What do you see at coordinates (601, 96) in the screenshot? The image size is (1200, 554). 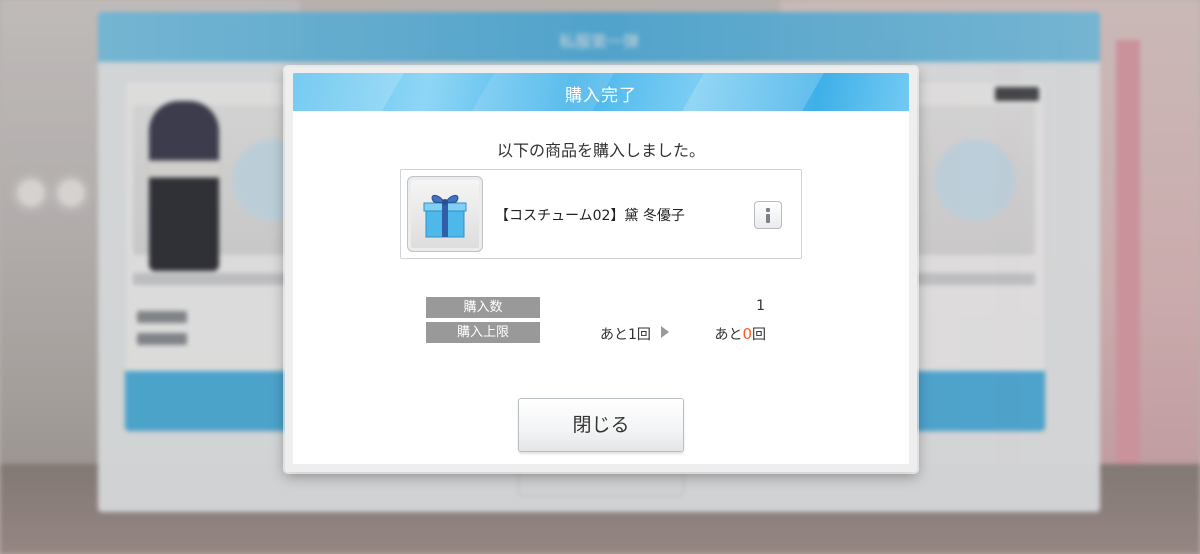 I see `dialog-title: 購入完了` at bounding box center [601, 96].